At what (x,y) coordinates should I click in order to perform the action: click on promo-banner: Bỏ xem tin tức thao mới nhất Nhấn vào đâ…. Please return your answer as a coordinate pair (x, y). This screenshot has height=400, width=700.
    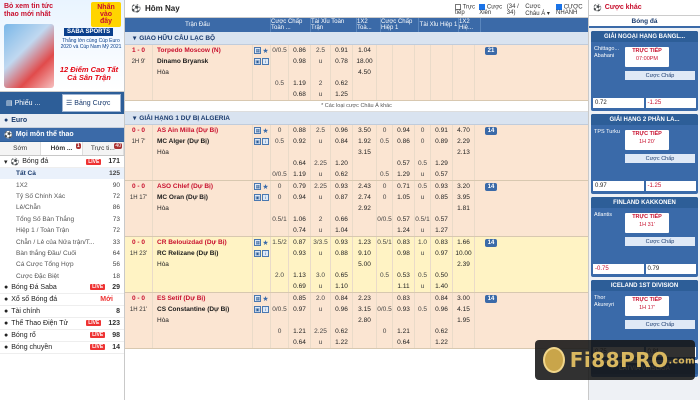
    Looking at the image, I should click on (62, 46).